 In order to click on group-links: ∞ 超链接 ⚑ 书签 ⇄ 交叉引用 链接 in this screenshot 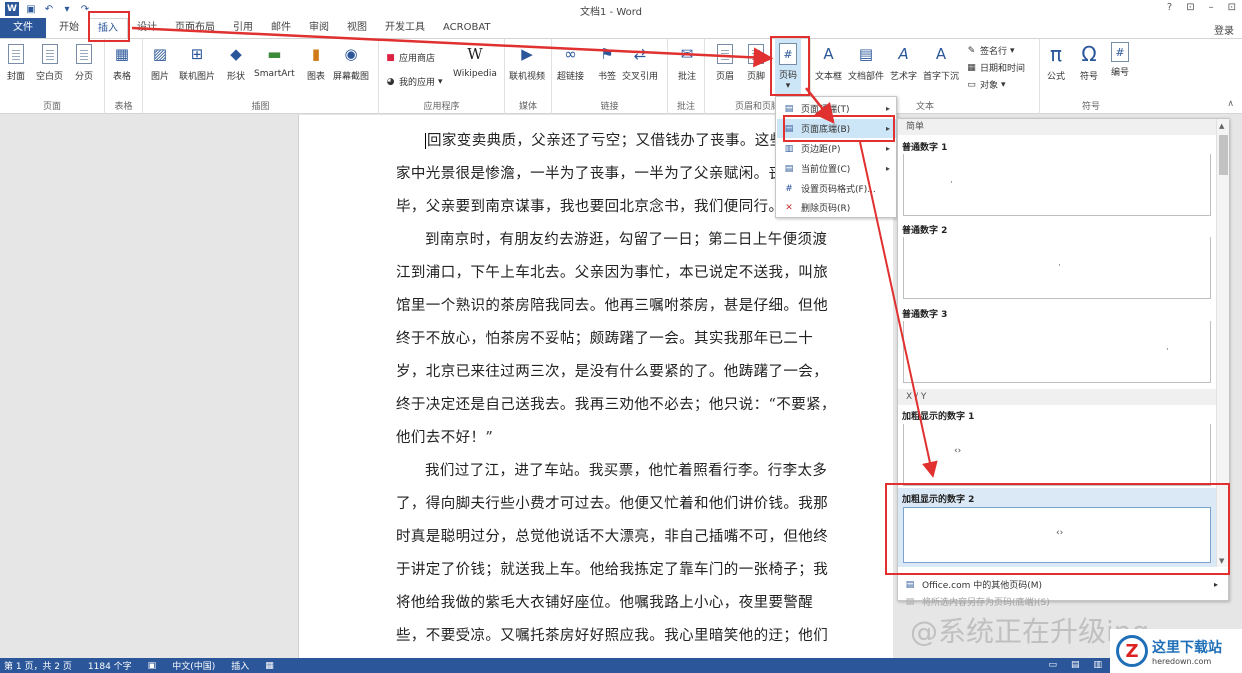, I will do `click(610, 76)`.